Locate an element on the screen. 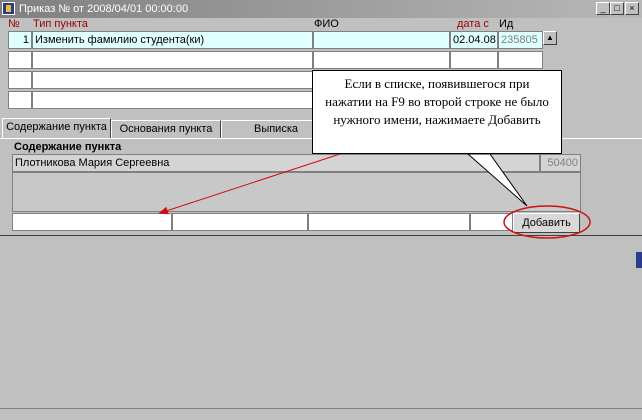 The width and height of the screenshot is (642, 420). highlight-ellipse is located at coordinates (547, 222).